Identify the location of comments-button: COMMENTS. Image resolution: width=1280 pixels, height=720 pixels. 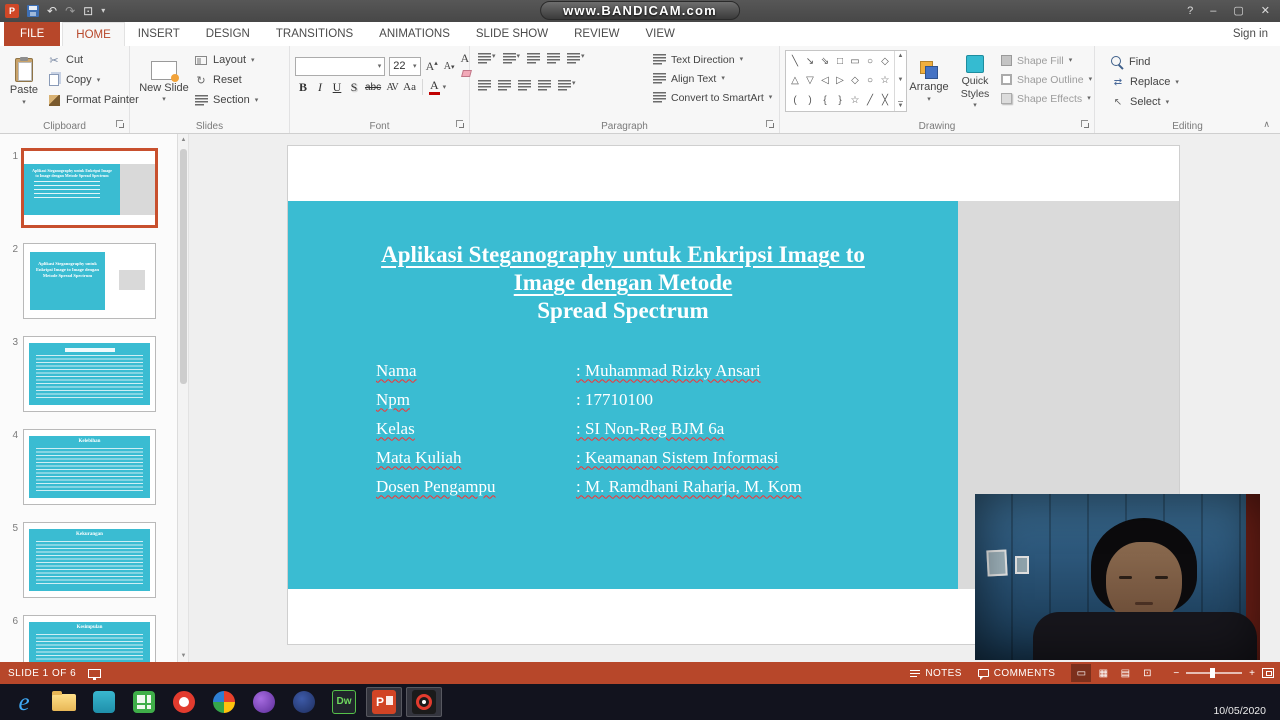
(1016, 674).